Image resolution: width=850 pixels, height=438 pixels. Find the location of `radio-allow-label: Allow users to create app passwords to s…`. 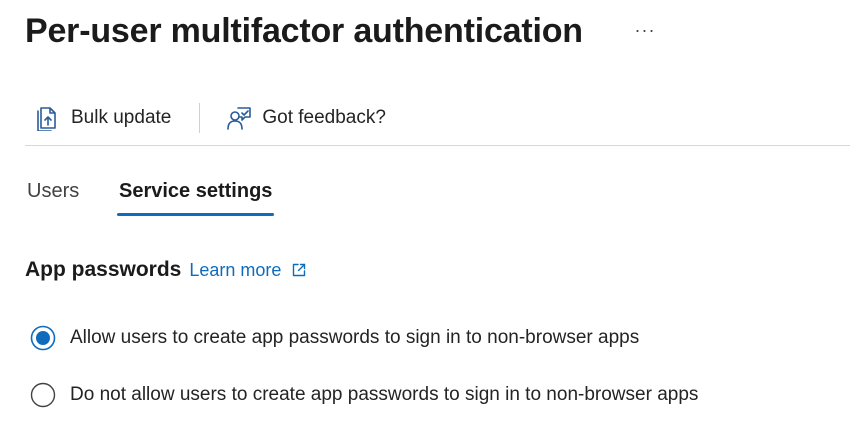

radio-allow-label: Allow users to create app passwords to s… is located at coordinates (355, 337).